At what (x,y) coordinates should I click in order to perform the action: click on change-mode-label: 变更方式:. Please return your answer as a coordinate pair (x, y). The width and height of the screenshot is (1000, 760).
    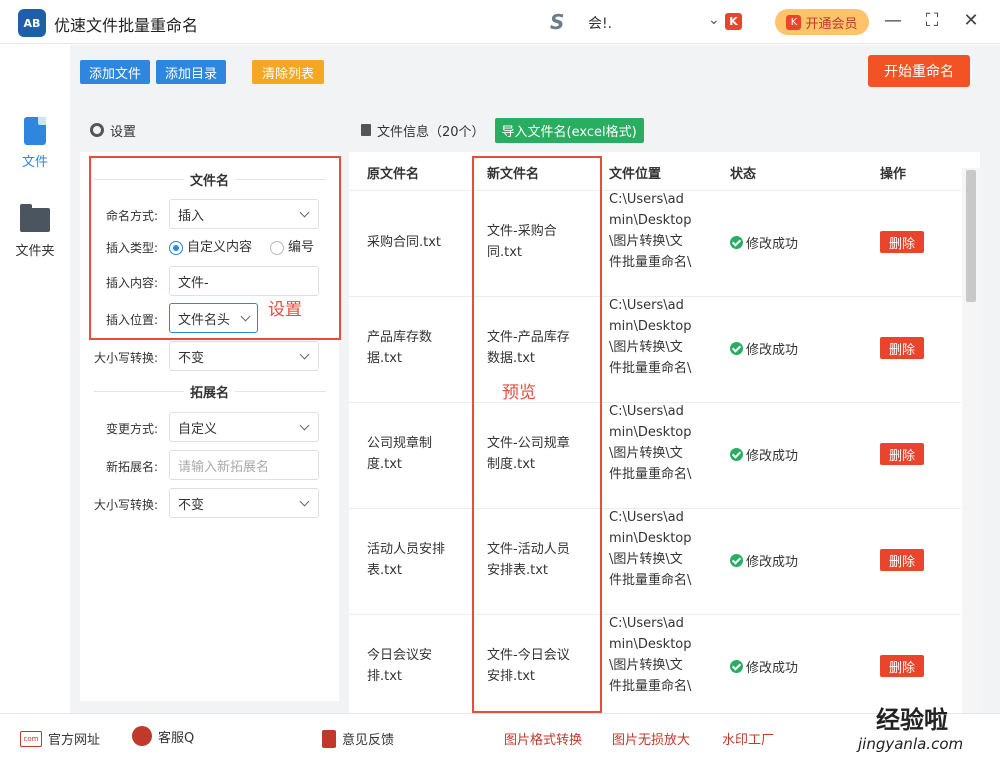
    Looking at the image, I should click on (131, 429).